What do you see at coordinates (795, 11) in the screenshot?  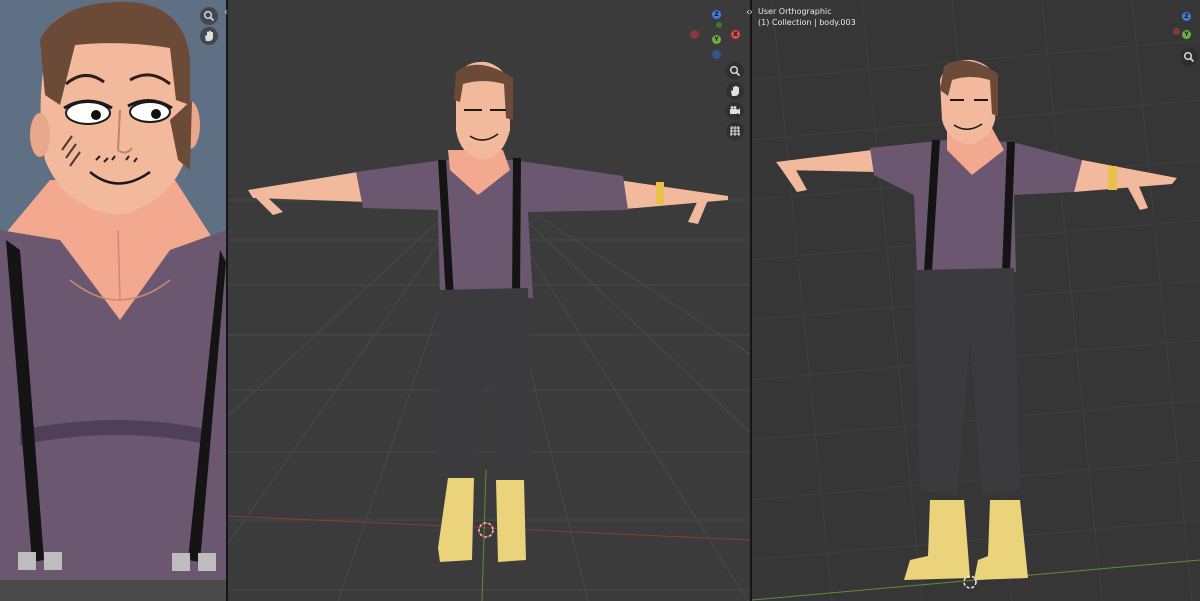 I see `view-name-label: User Orthographic` at bounding box center [795, 11].